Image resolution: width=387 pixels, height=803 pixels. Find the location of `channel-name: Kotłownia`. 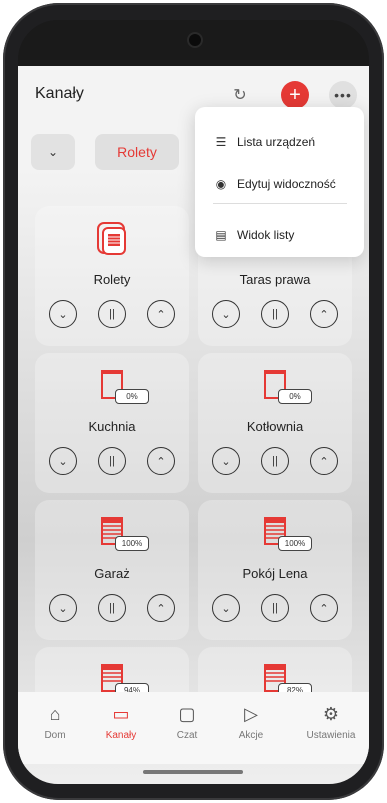

channel-name: Kotłownia is located at coordinates (275, 426).